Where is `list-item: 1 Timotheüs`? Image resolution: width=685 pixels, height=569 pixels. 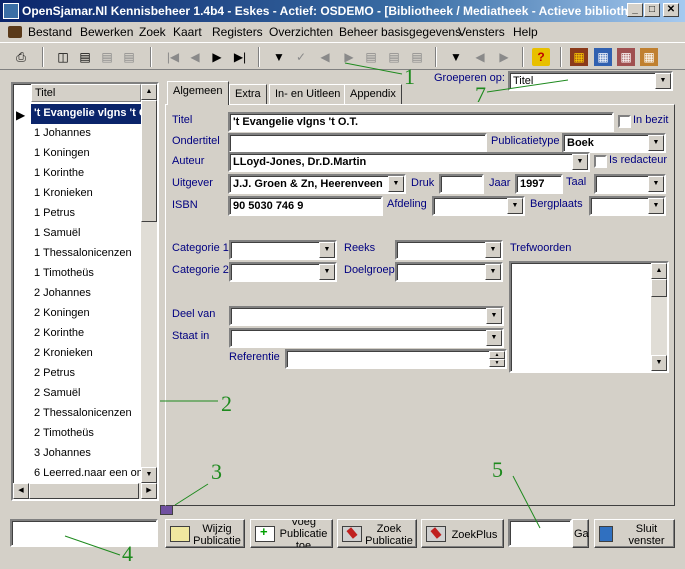 list-item: 1 Timotheüs is located at coordinates (86, 274).